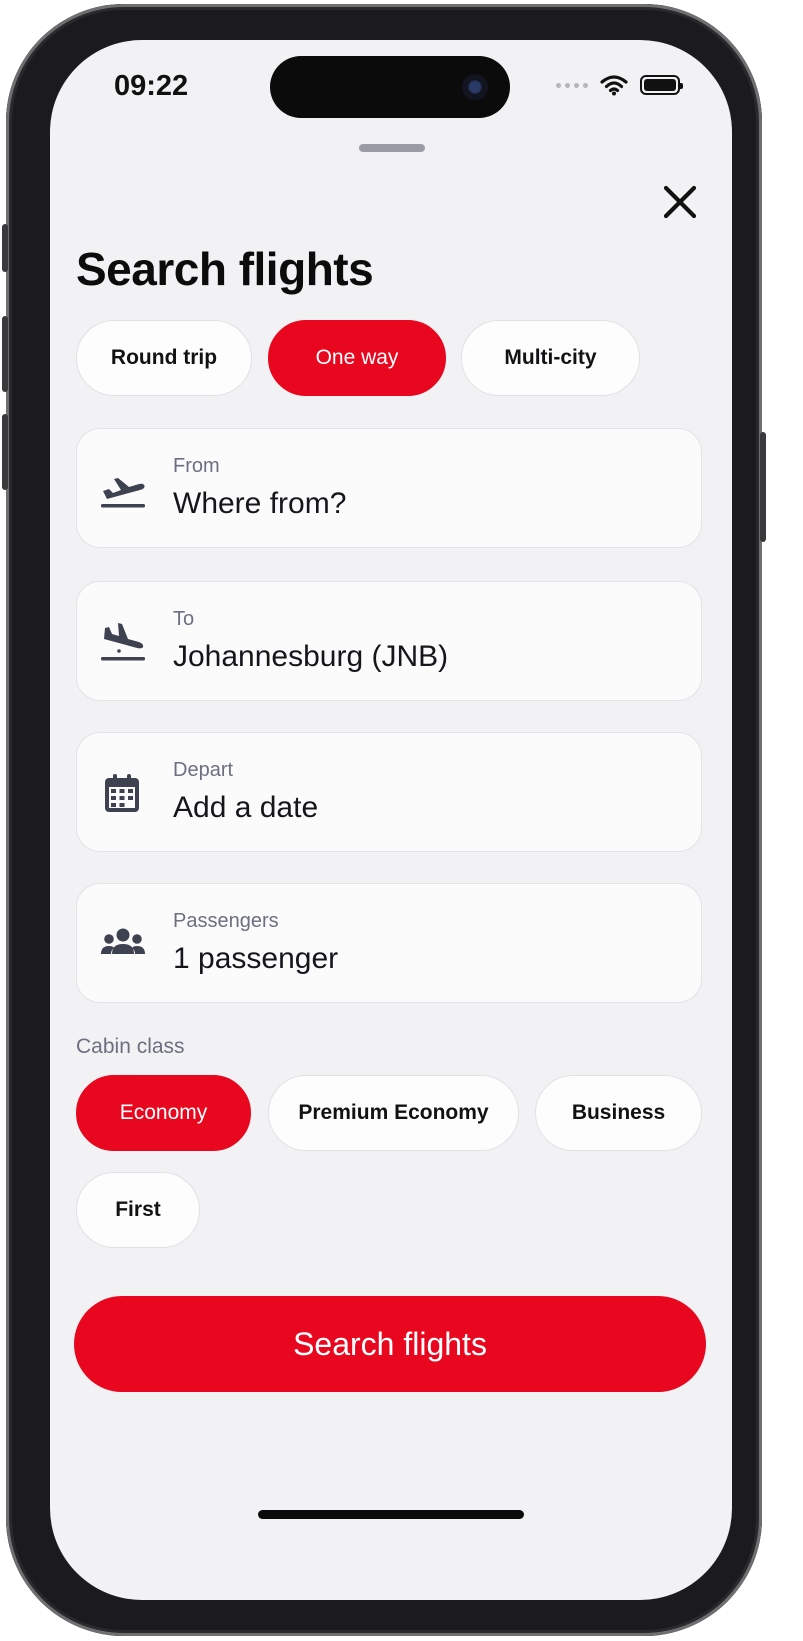 The image size is (803, 1641). What do you see at coordinates (614, 85) in the screenshot?
I see `wifi-icon` at bounding box center [614, 85].